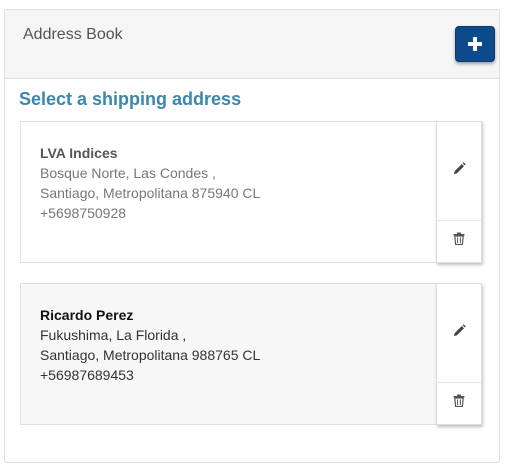 The image size is (508, 470). I want to click on section-heading: Select a shipping address, so click(130, 99).